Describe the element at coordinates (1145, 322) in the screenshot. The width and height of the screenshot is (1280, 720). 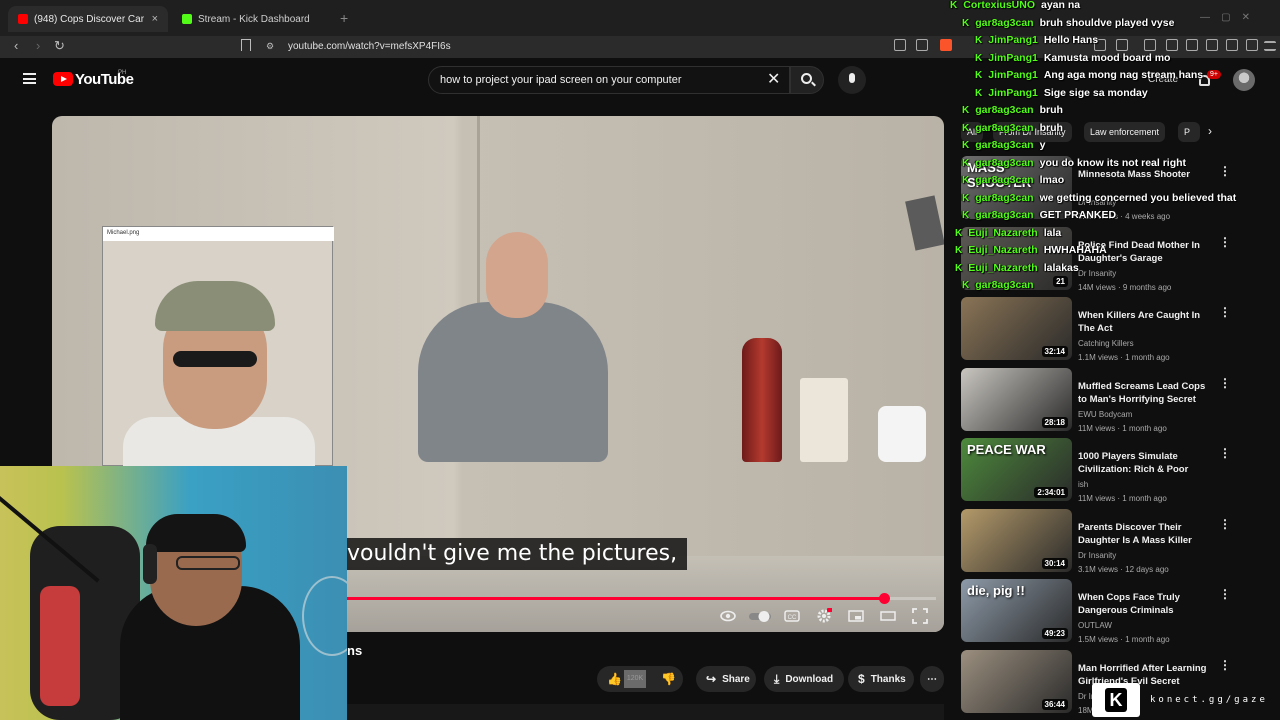
I see `rec-title: When Killers Are Caught In The Act` at that location.